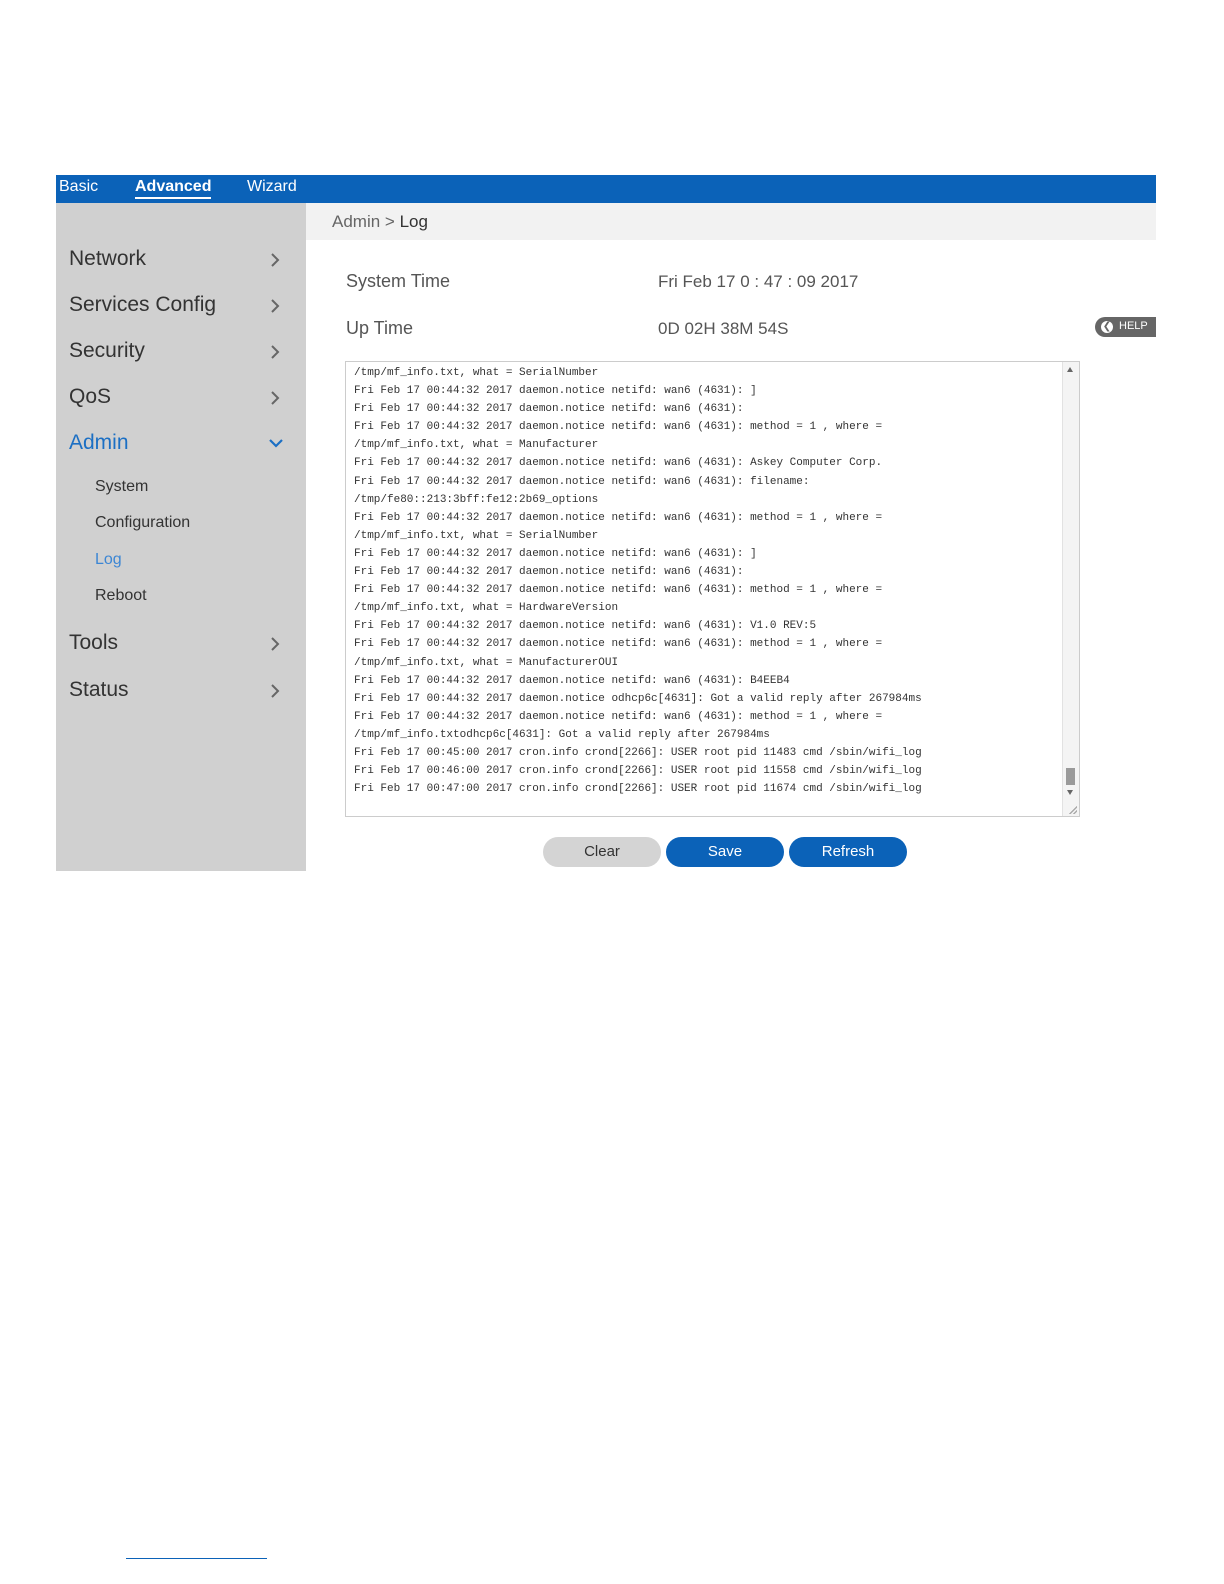  What do you see at coordinates (602, 852) in the screenshot?
I see `clear-button: Clear` at bounding box center [602, 852].